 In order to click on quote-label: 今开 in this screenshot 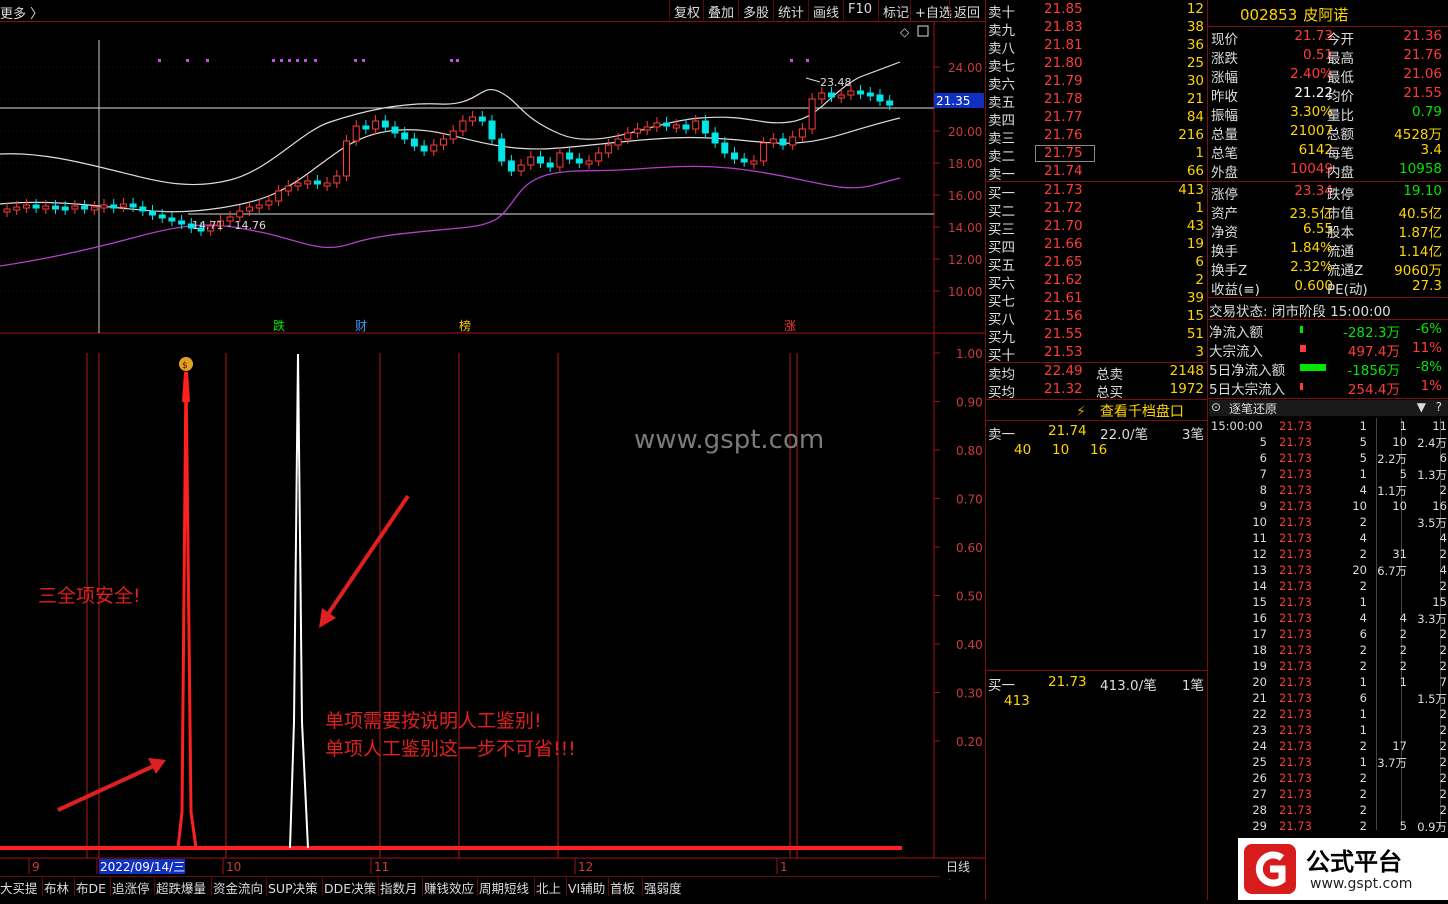, I will do `click(1340, 40)`.